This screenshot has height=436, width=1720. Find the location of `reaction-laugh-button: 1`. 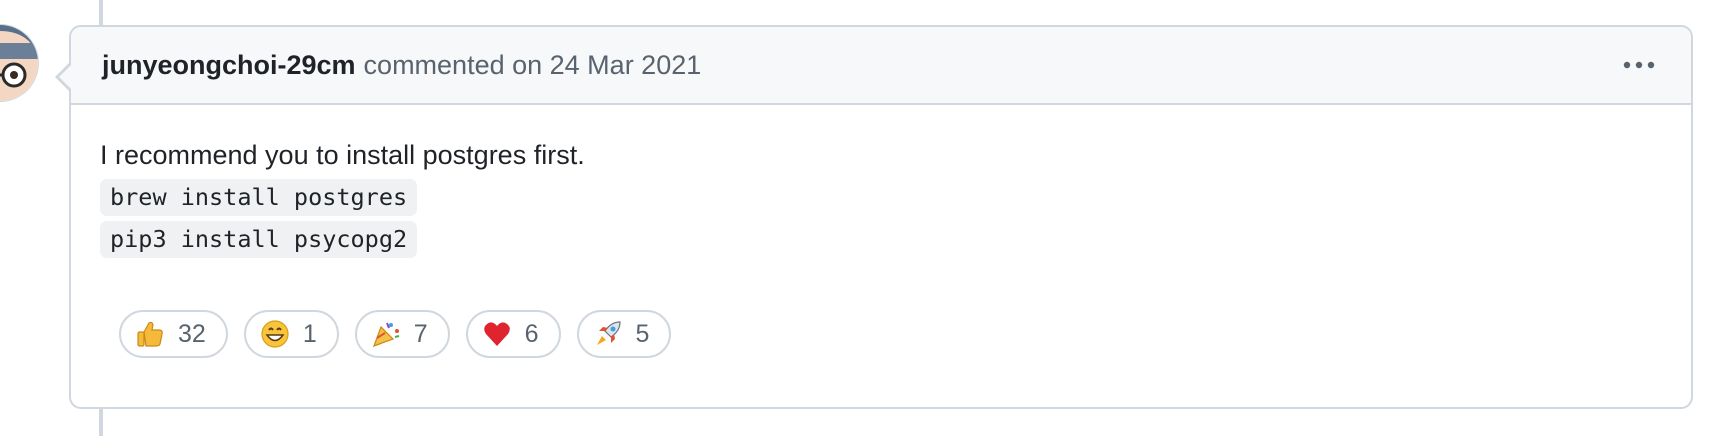

reaction-laugh-button: 1 is located at coordinates (291, 334).